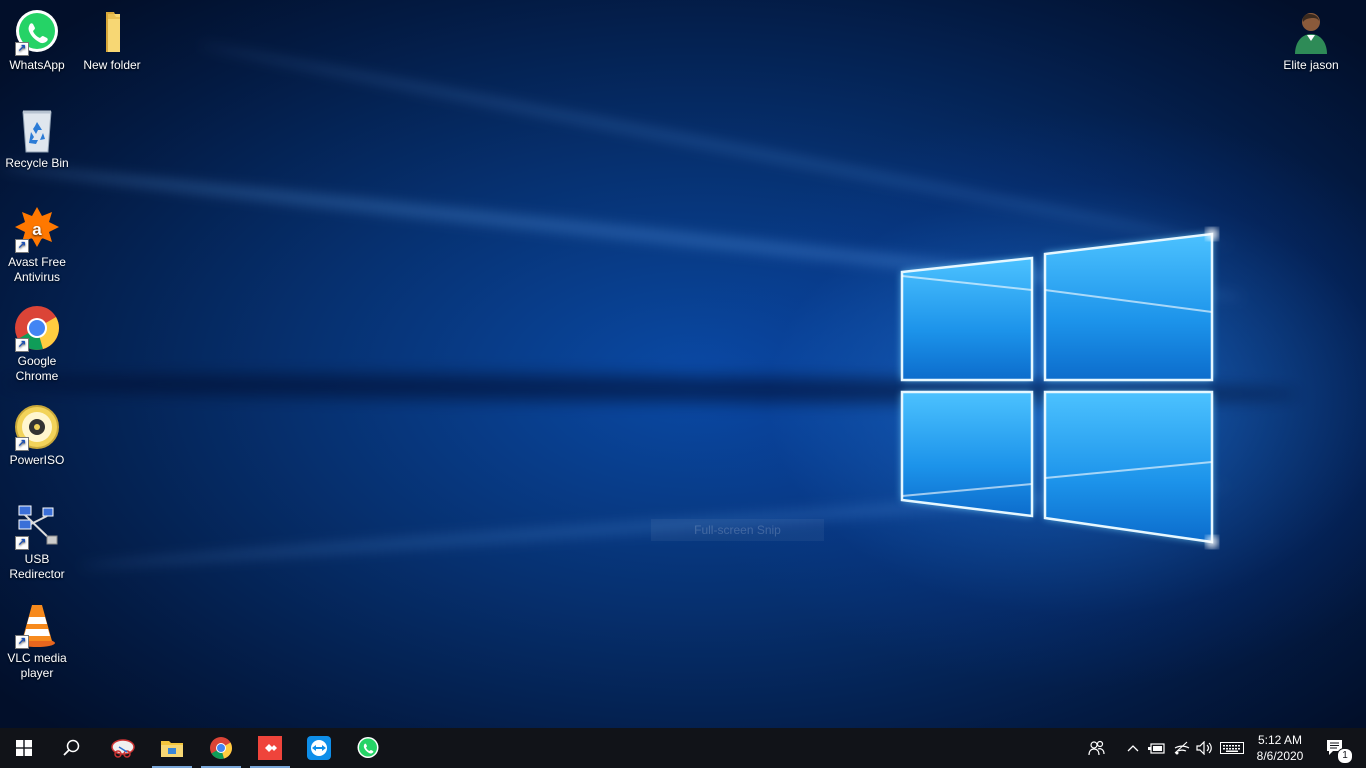 The width and height of the screenshot is (1366, 768). I want to click on notification-count-badge: 1, so click(1345, 756).